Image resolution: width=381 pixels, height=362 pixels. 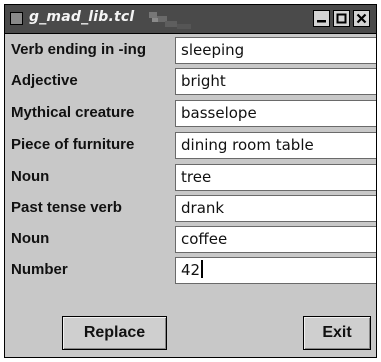 I want to click on maximize-button, so click(x=341, y=18).